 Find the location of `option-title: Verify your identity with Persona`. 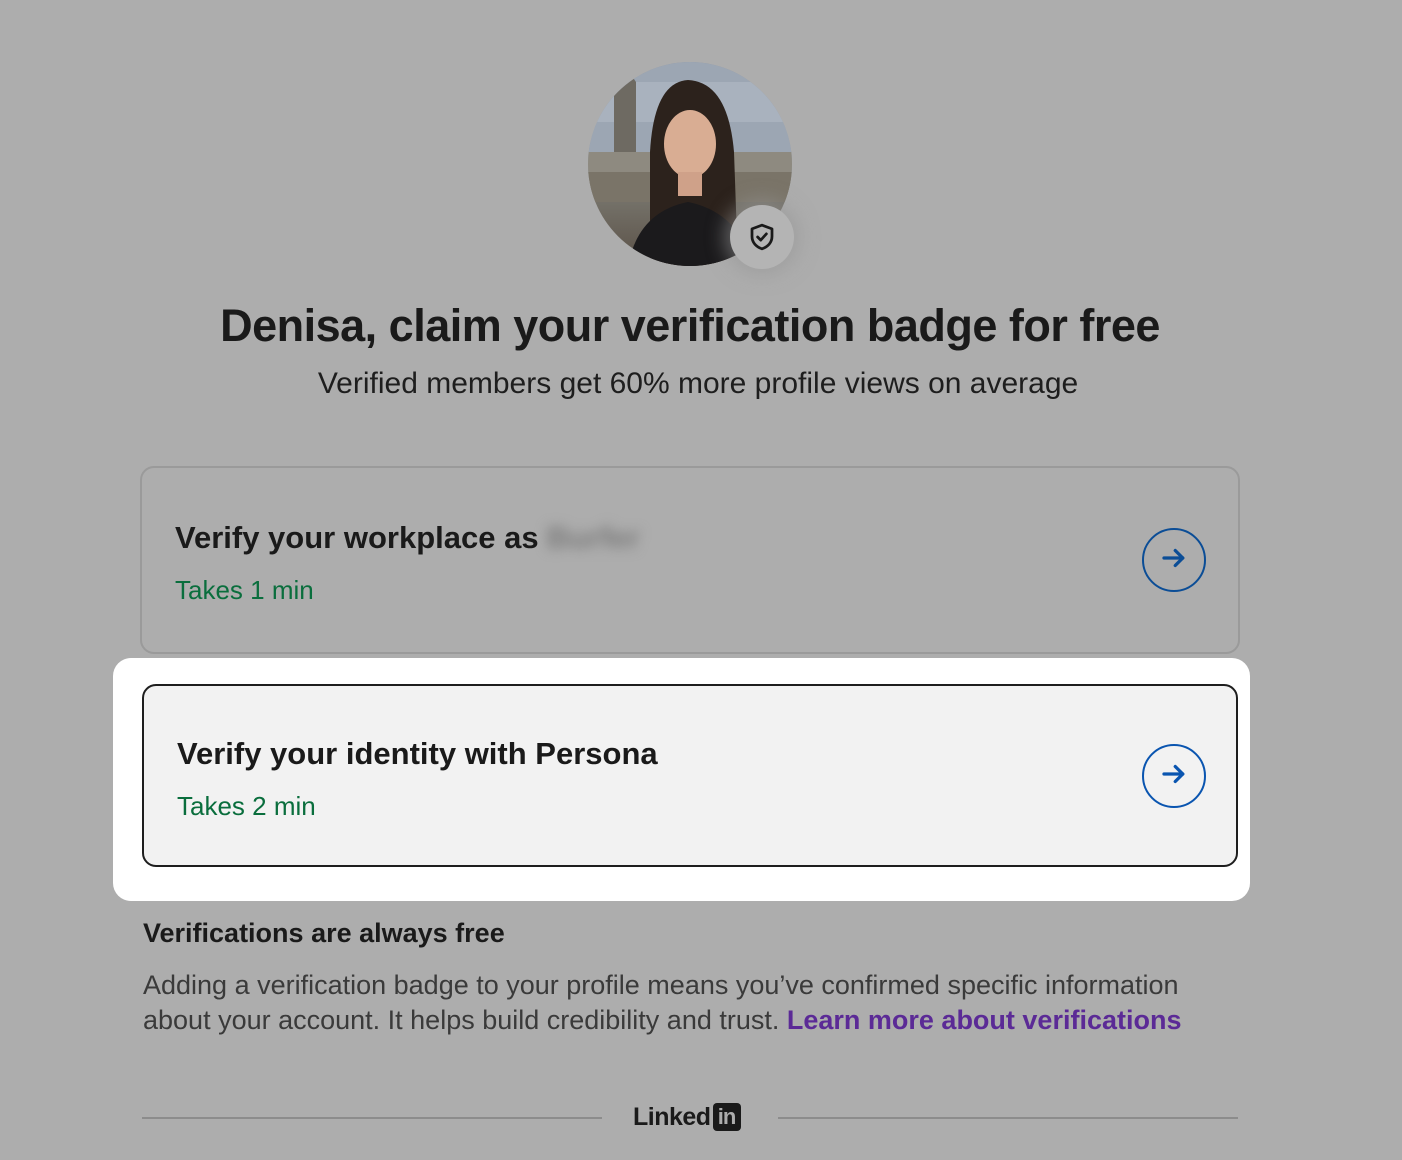

option-title: Verify your identity with Persona is located at coordinates (417, 753).